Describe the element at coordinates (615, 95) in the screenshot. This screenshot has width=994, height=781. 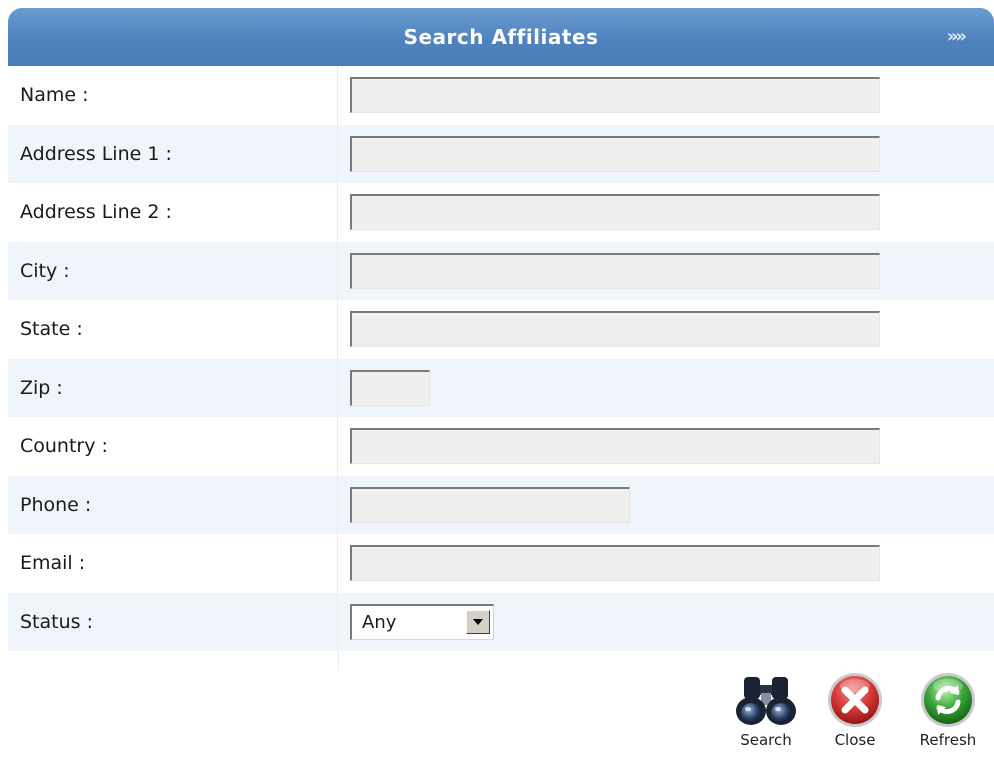
I see `name-input` at that location.